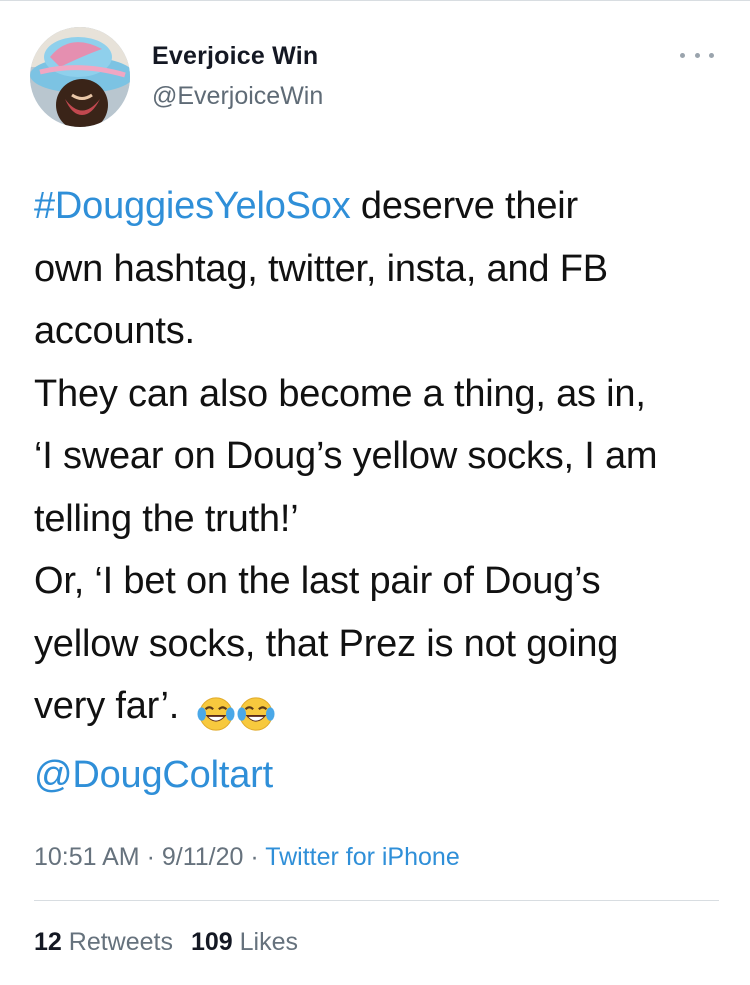 This screenshot has height=985, width=750. I want to click on more-options-icon, so click(697, 55).